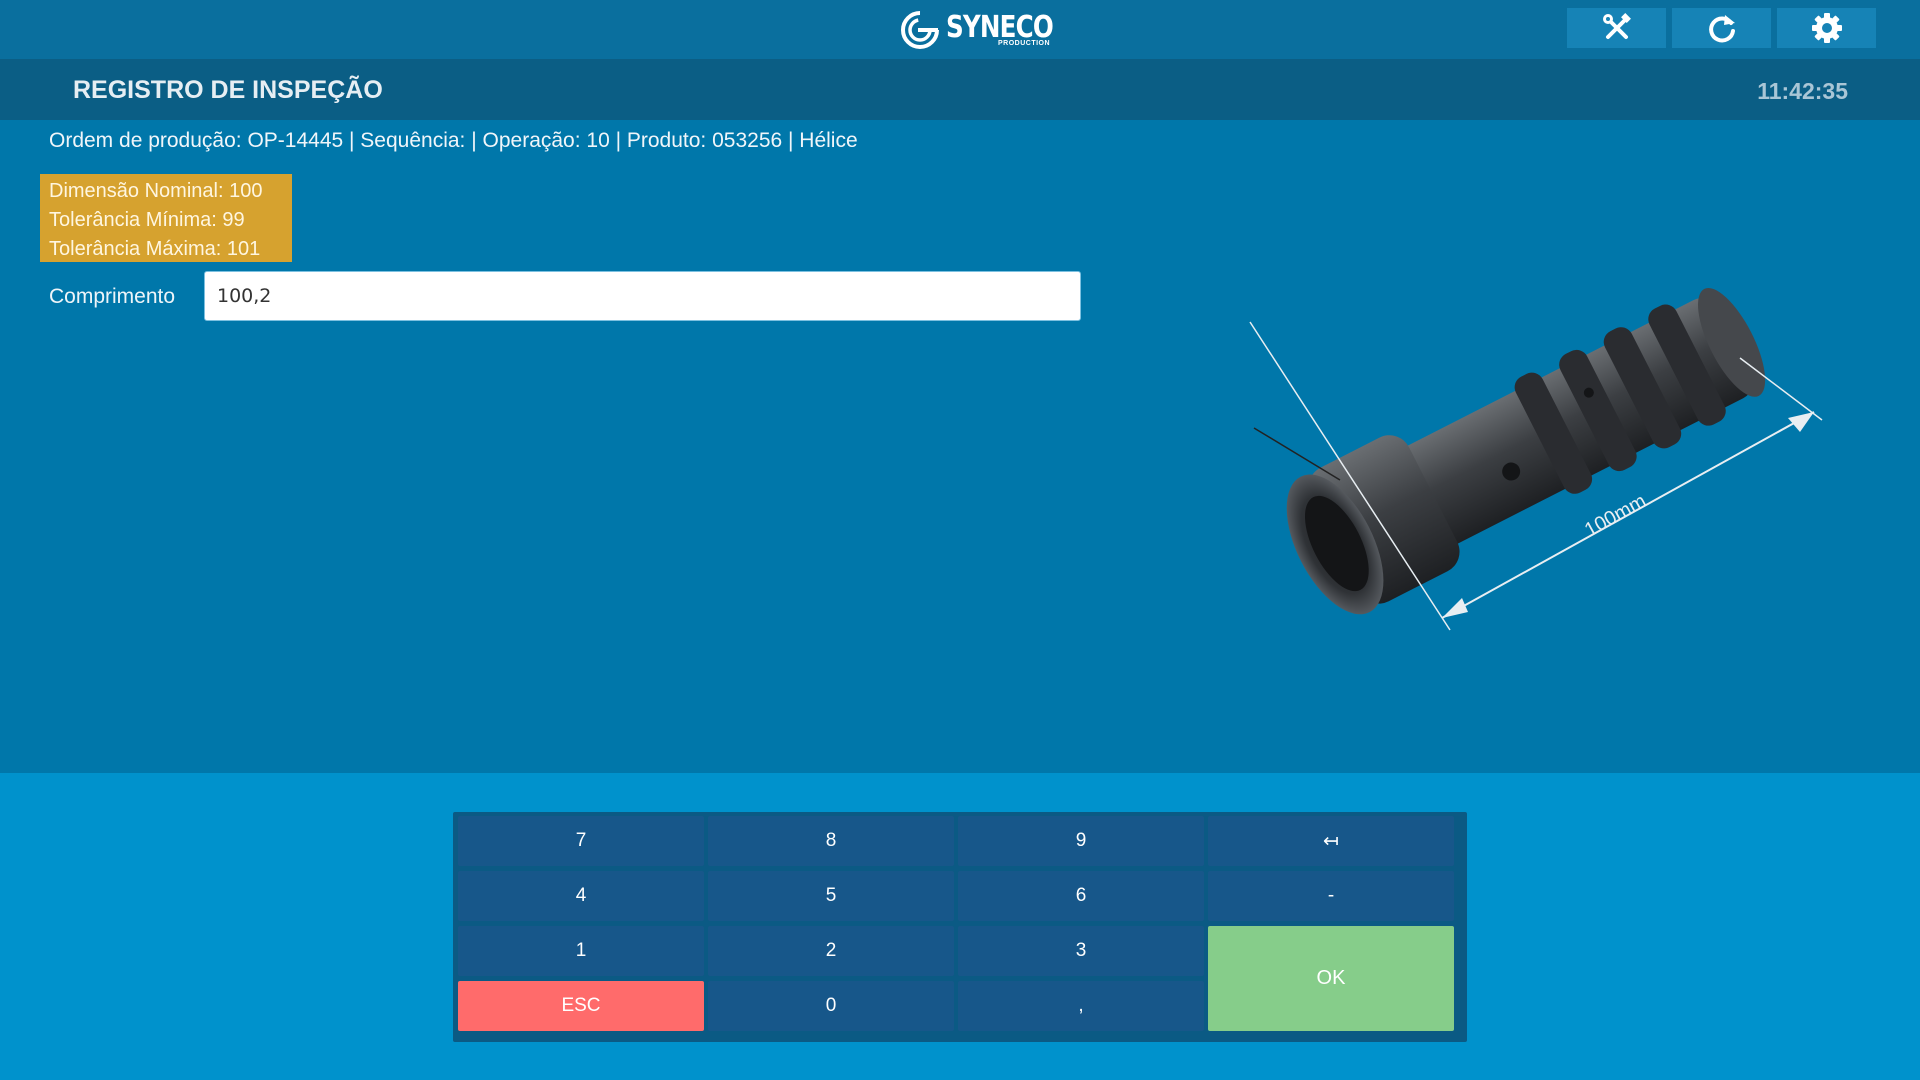  What do you see at coordinates (1331, 978) in the screenshot?
I see `ok-button: OK` at bounding box center [1331, 978].